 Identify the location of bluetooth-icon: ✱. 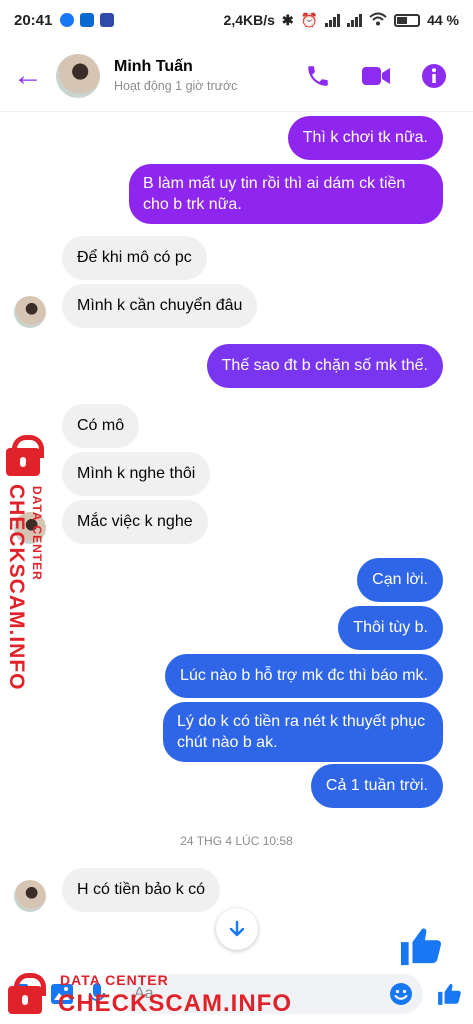
(287, 19).